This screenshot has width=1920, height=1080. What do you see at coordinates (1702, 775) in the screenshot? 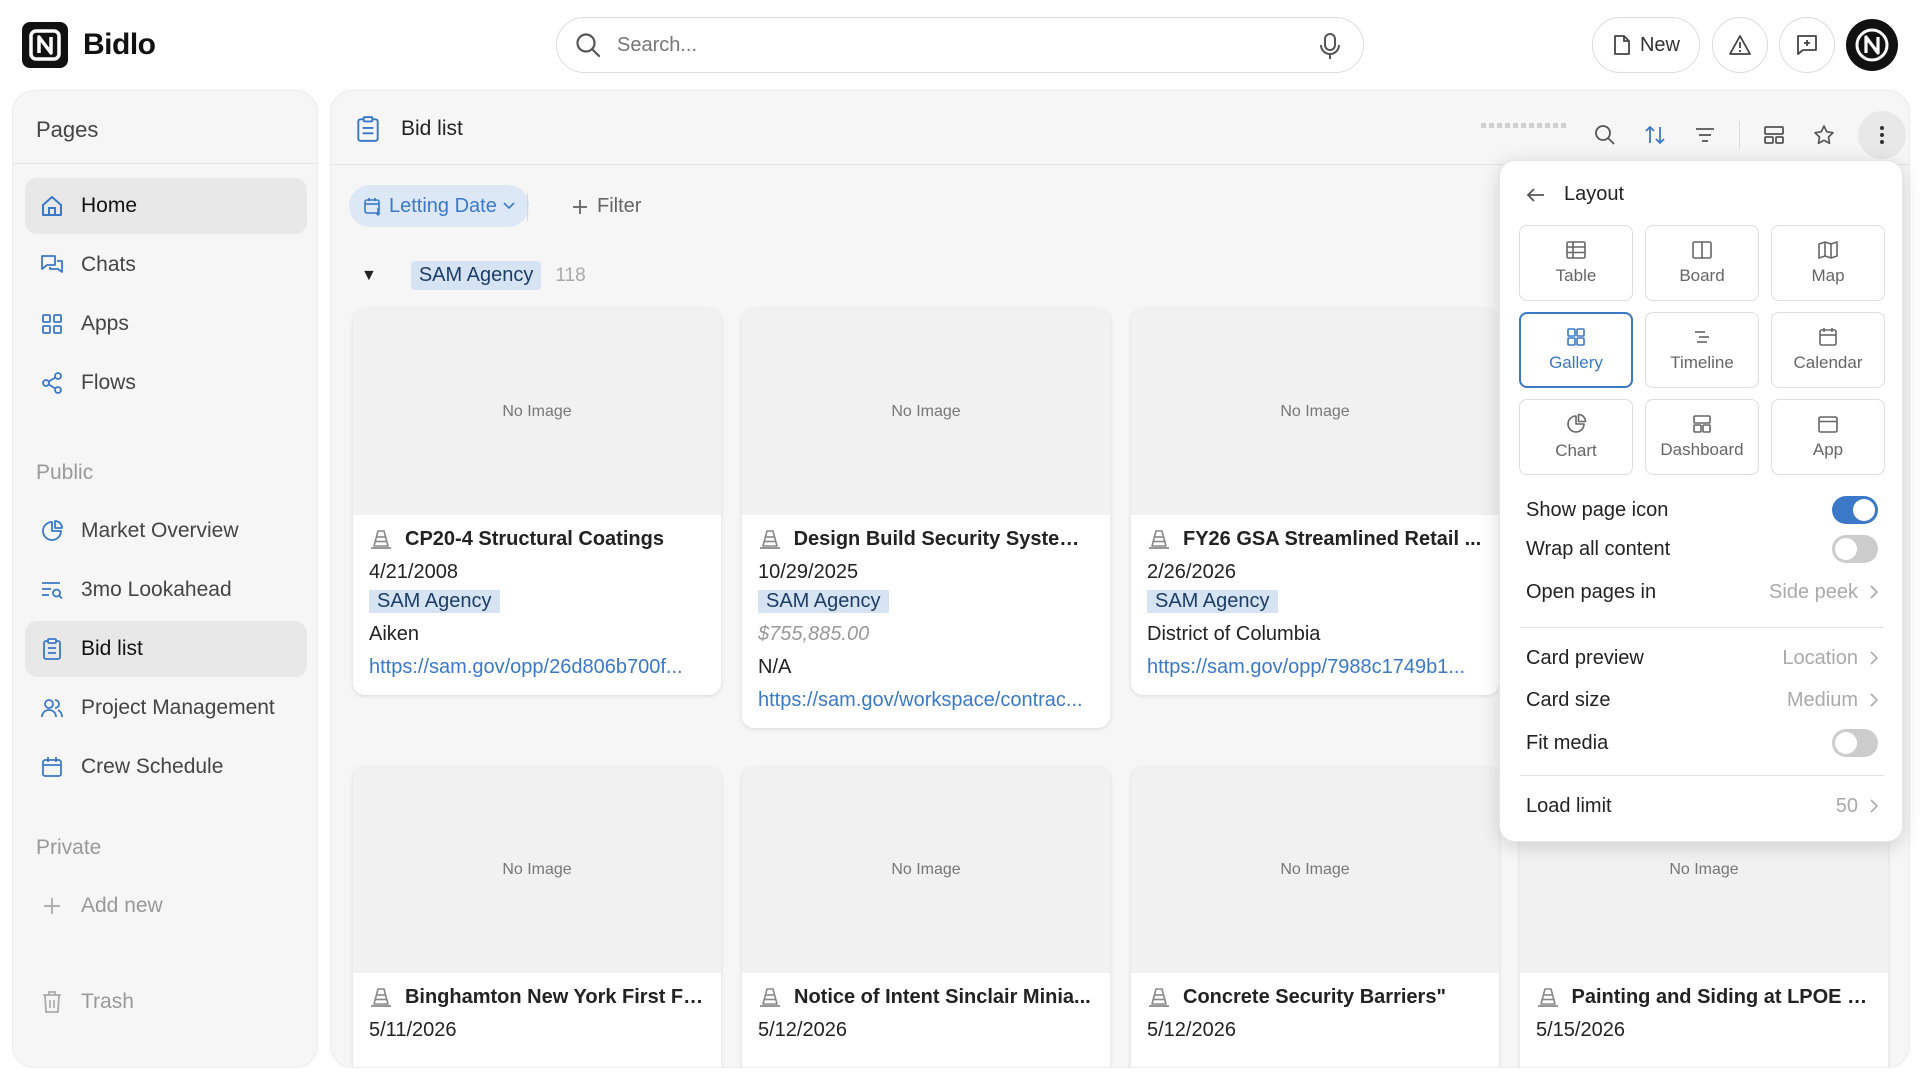
I see `popover-divider` at bounding box center [1702, 775].